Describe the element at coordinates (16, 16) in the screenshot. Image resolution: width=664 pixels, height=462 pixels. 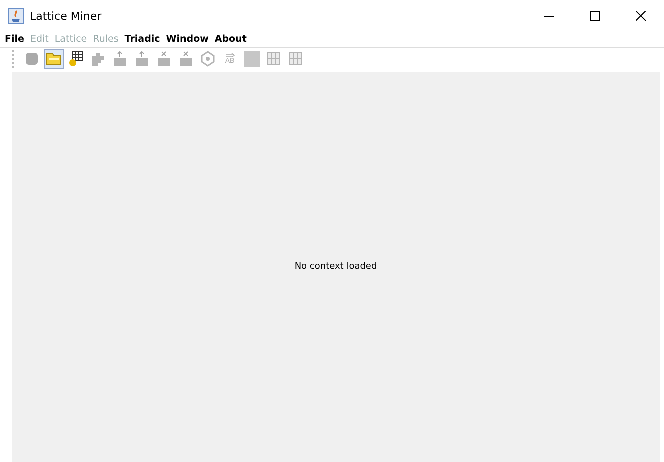
I see `app-icon` at that location.